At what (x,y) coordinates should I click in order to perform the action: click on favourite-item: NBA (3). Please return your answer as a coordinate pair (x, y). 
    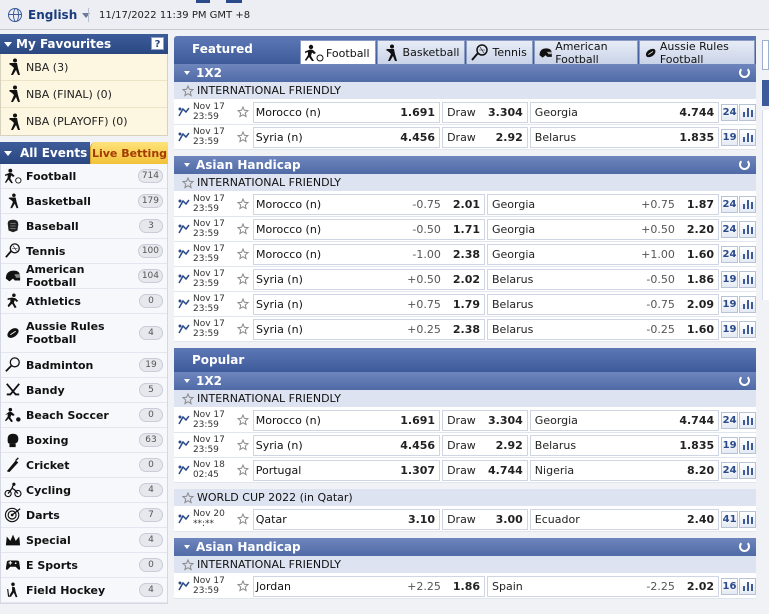
    Looking at the image, I should click on (84, 67).